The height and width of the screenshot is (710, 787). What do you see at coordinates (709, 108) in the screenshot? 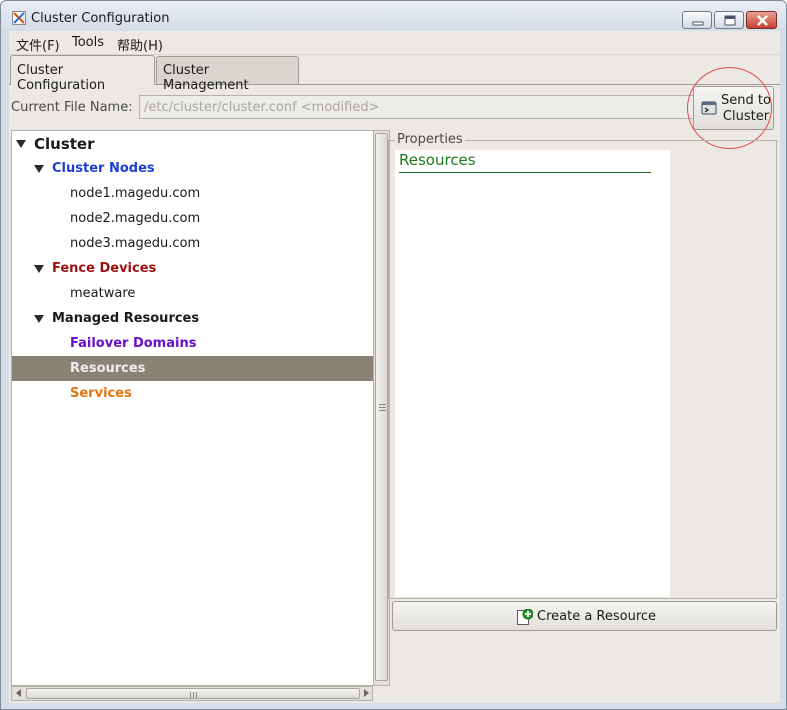
I see `send-to-cluster-icon` at bounding box center [709, 108].